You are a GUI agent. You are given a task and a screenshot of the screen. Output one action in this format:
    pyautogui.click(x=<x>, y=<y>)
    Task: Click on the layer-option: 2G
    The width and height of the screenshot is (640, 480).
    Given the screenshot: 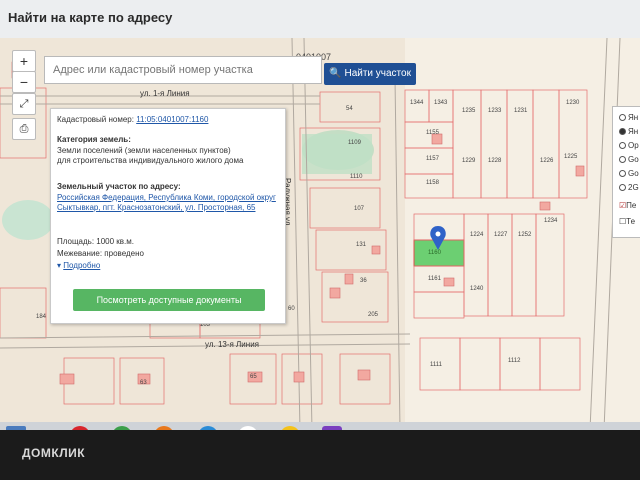 What is the action you would take?
    pyautogui.click(x=629, y=187)
    